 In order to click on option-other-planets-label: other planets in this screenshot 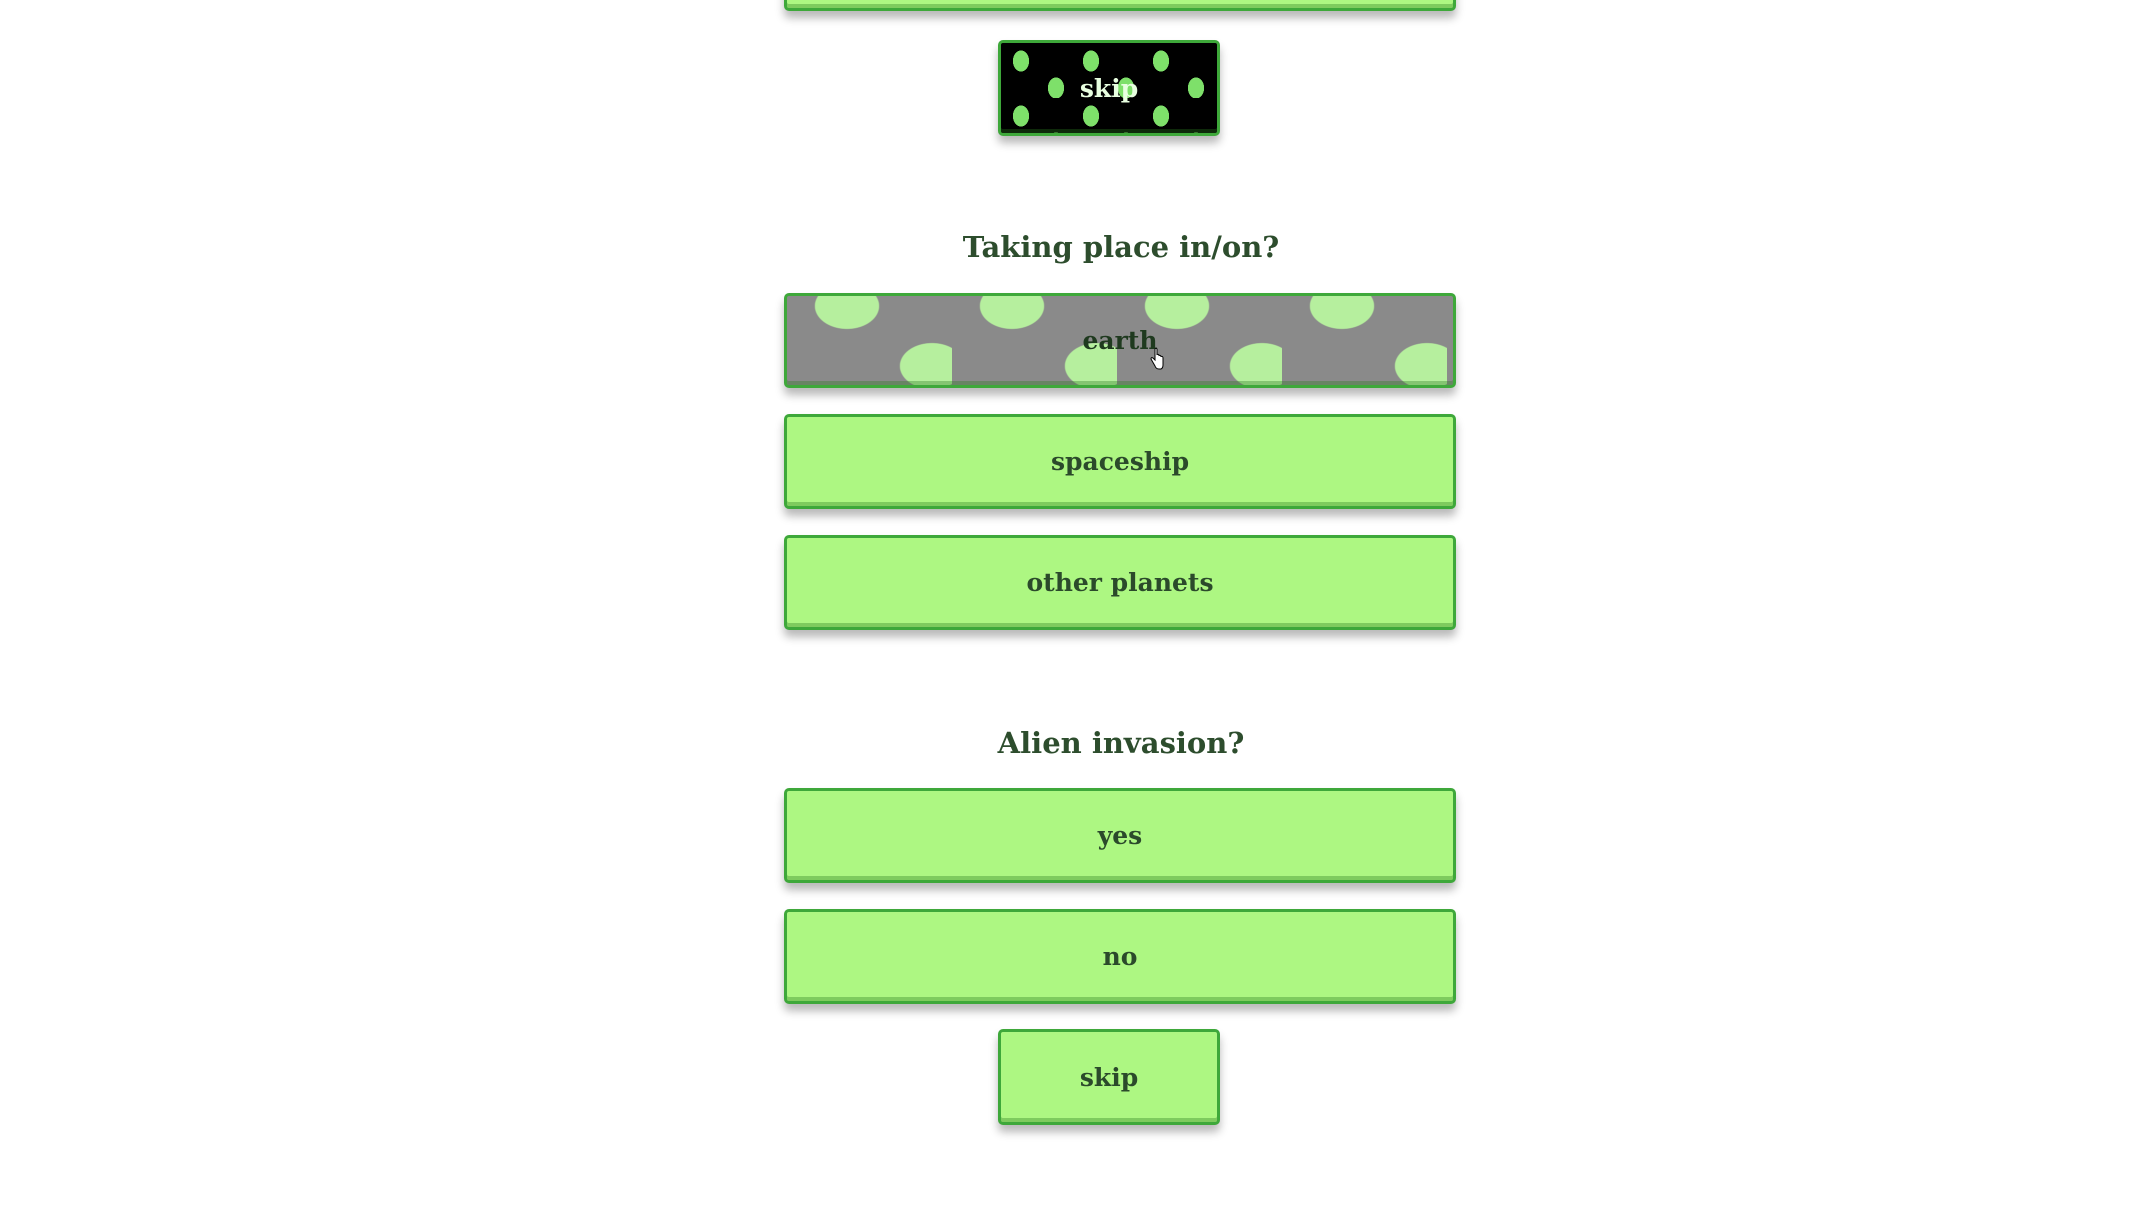, I will do `click(1120, 582)`.